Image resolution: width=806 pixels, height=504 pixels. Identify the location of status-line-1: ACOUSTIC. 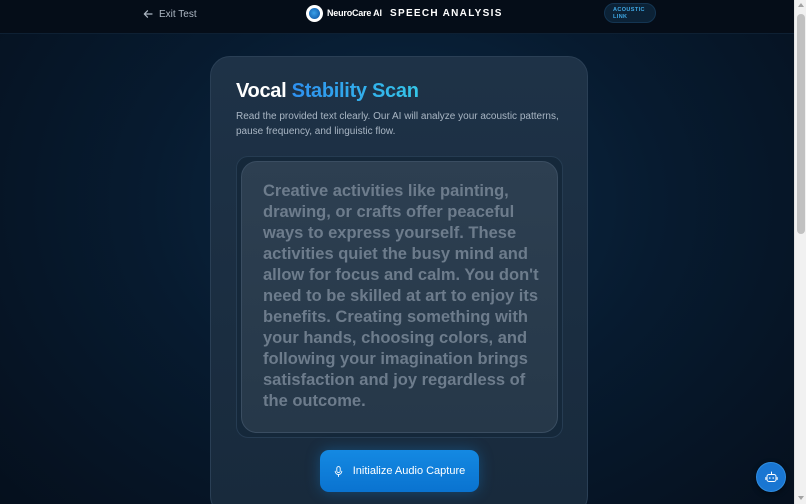
(629, 10).